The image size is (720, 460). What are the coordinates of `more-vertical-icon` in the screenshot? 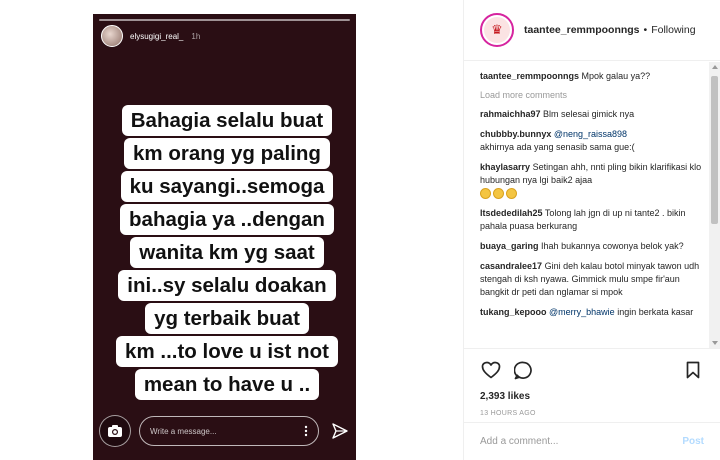 It's located at (306, 431).